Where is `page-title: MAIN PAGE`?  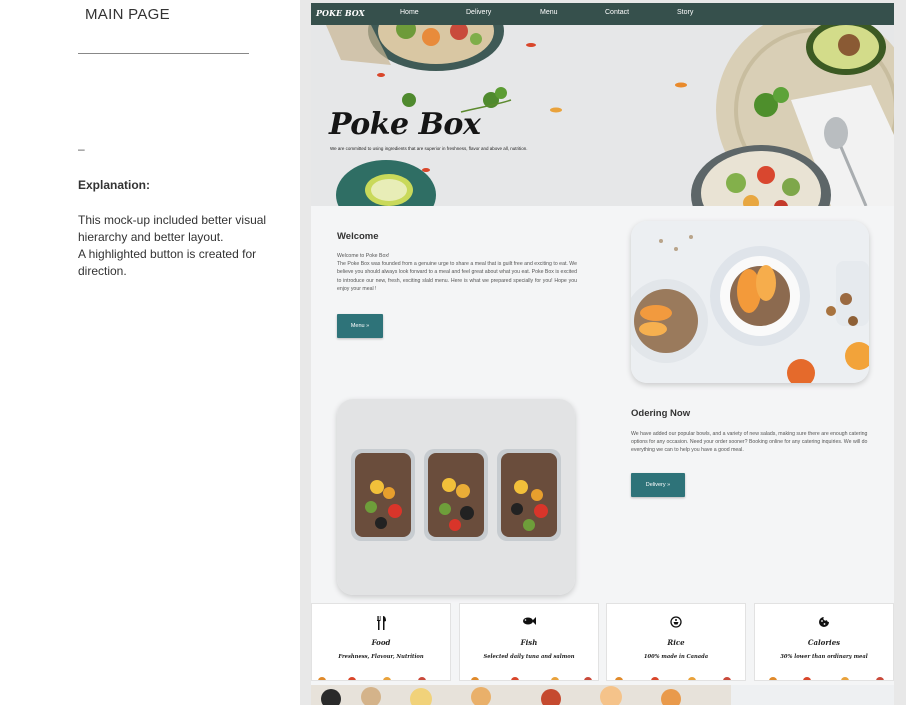 page-title: MAIN PAGE is located at coordinates (127, 14).